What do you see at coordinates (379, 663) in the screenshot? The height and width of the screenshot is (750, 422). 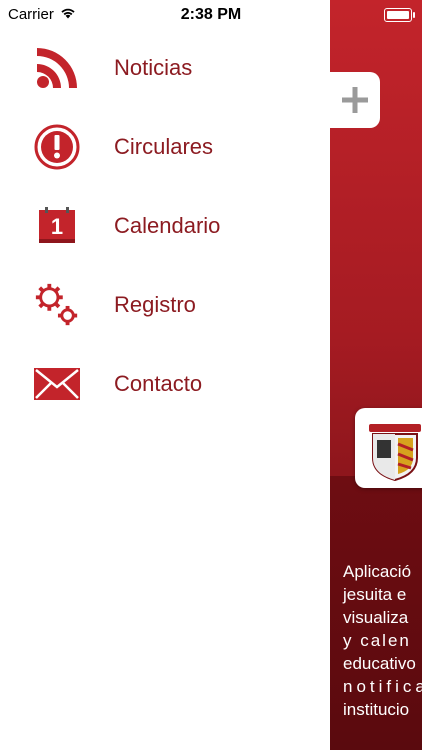 I see `description-line: educativo` at bounding box center [379, 663].